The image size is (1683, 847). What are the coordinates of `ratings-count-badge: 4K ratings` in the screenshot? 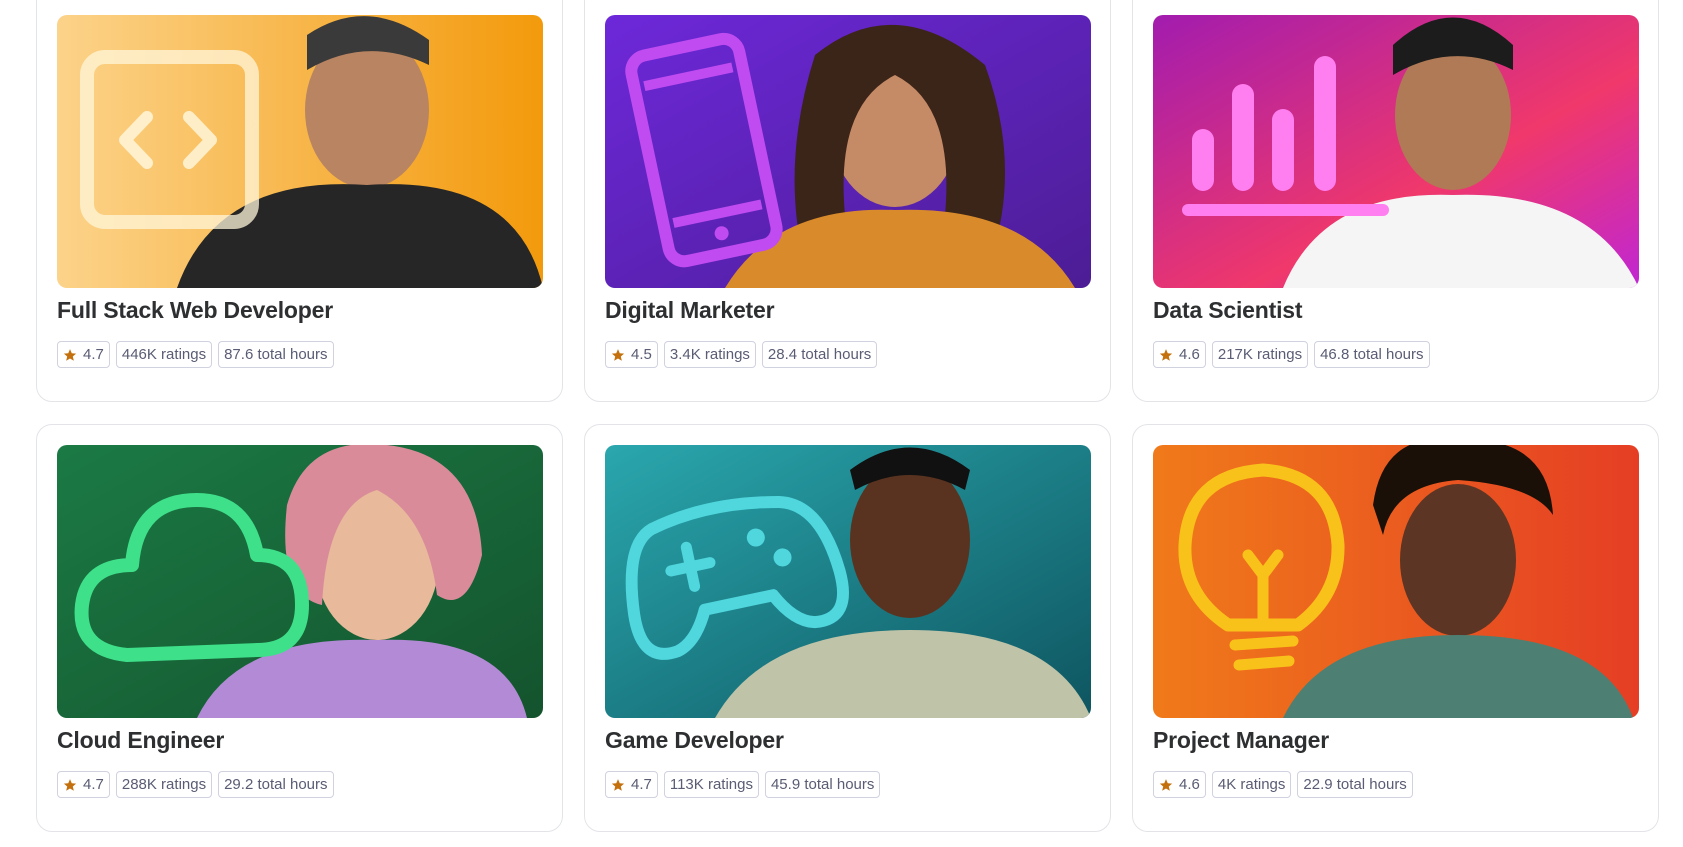 It's located at (1251, 784).